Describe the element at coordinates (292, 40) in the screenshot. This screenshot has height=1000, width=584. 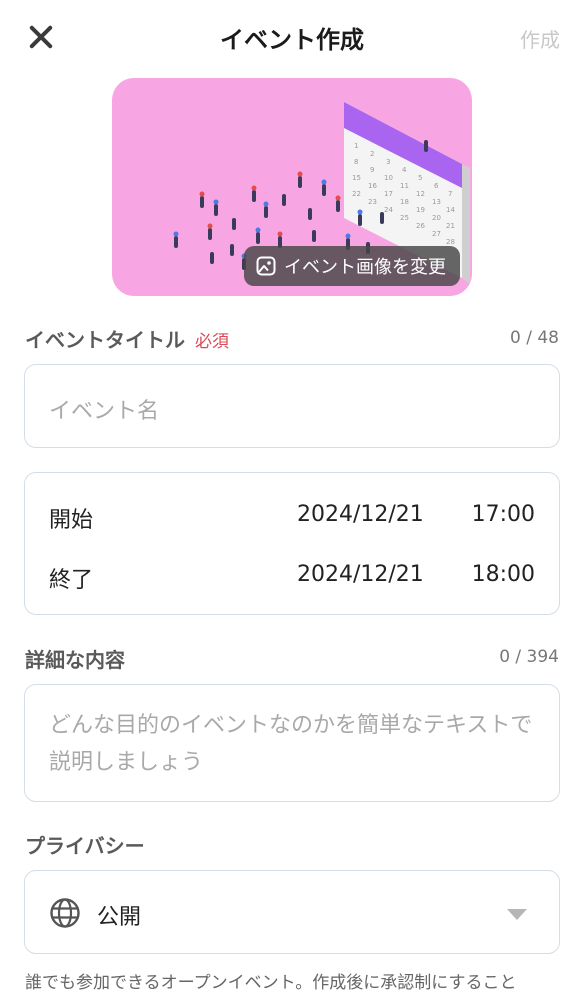
I see `page-title: イベント作成` at that location.